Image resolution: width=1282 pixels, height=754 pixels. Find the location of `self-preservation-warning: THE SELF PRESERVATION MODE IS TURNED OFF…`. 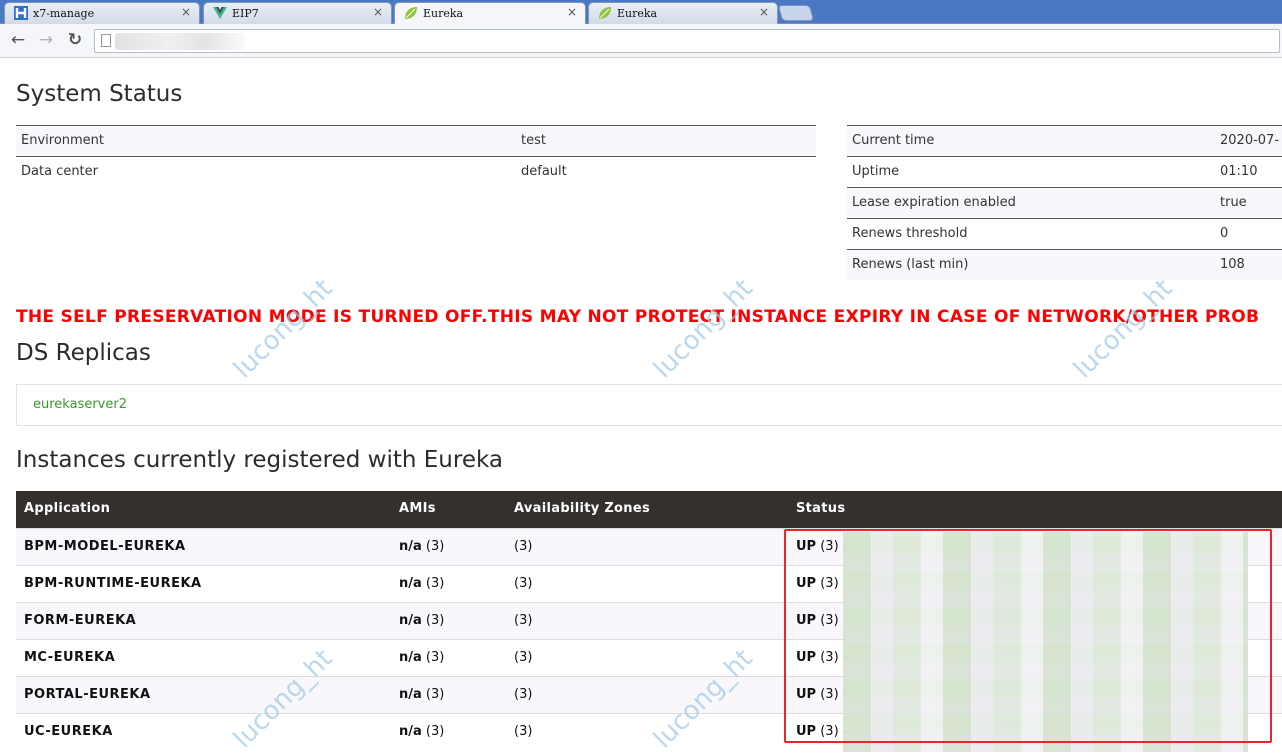

self-preservation-warning: THE SELF PRESERVATION MODE IS TURNED OFF… is located at coordinates (638, 317).